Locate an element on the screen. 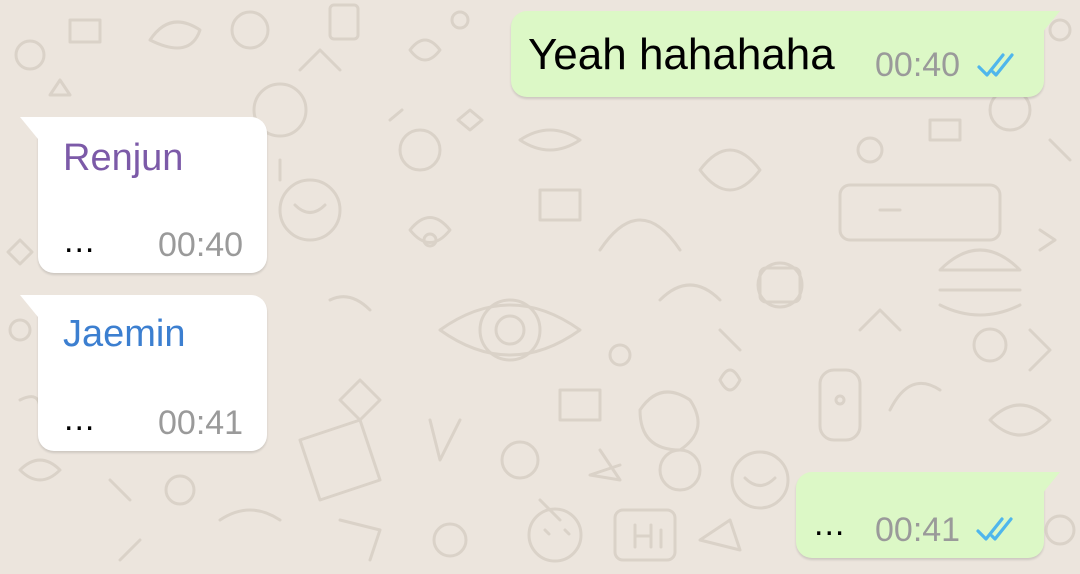 Image resolution: width=1080 pixels, height=574 pixels. sender-name: Renjun is located at coordinates (123, 158).